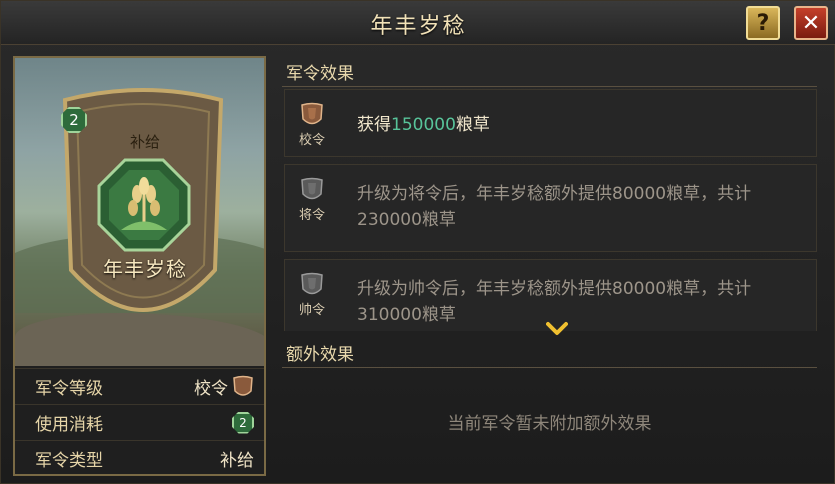  What do you see at coordinates (139, 422) in the screenshot?
I see `info-row-cost: 使用消耗 2` at bounding box center [139, 422].